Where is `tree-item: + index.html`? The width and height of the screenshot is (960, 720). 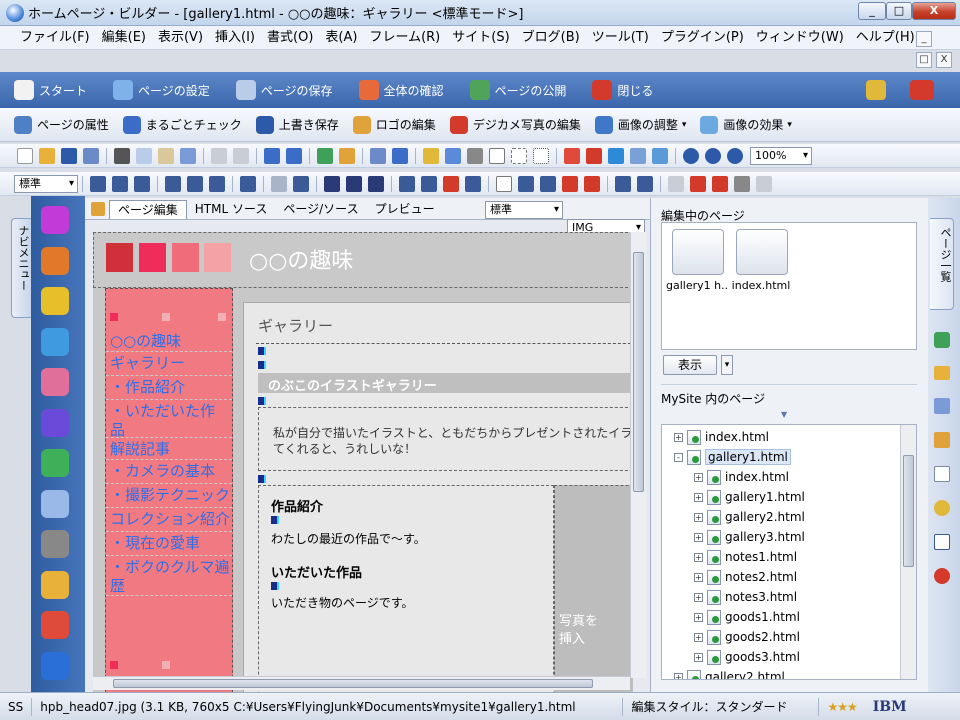 tree-item: + index.html is located at coordinates (721, 437).